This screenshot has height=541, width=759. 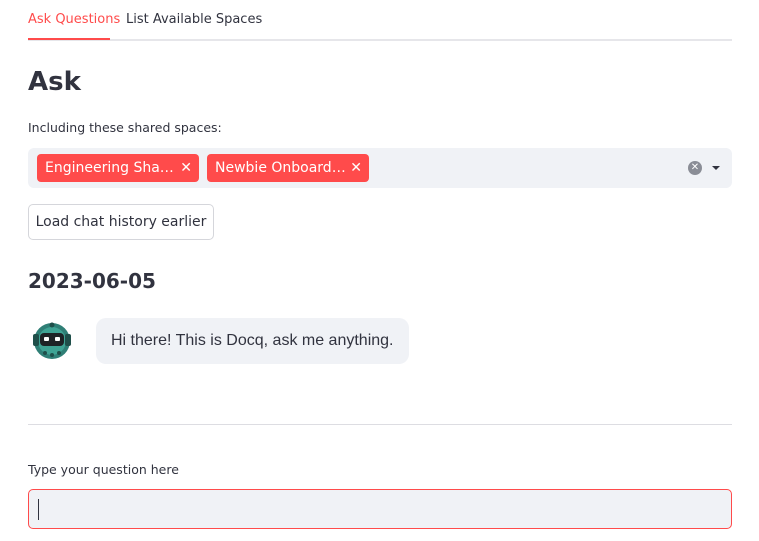 I want to click on tab-ask-questions: Ask Questions, so click(x=74, y=20).